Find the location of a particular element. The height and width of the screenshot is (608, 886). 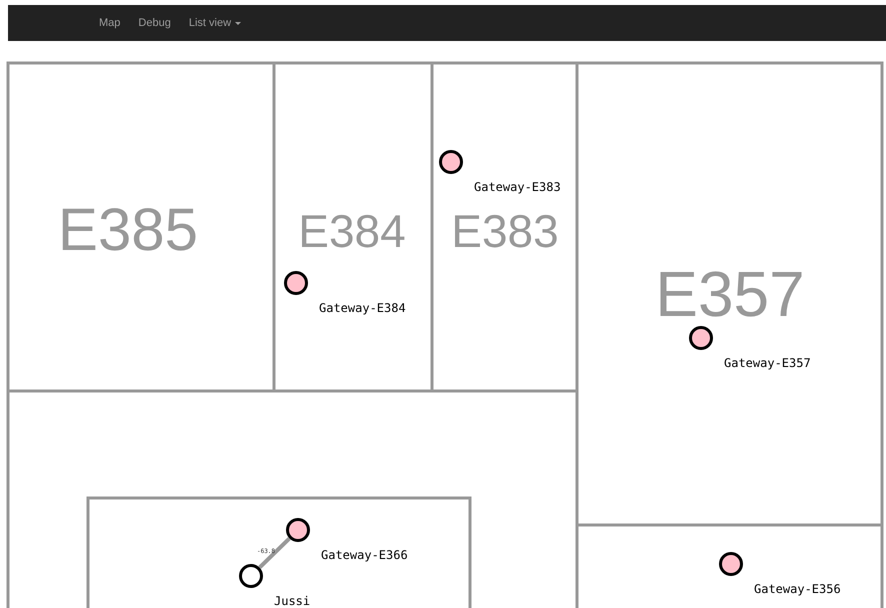

nav-link: Map is located at coordinates (110, 23).